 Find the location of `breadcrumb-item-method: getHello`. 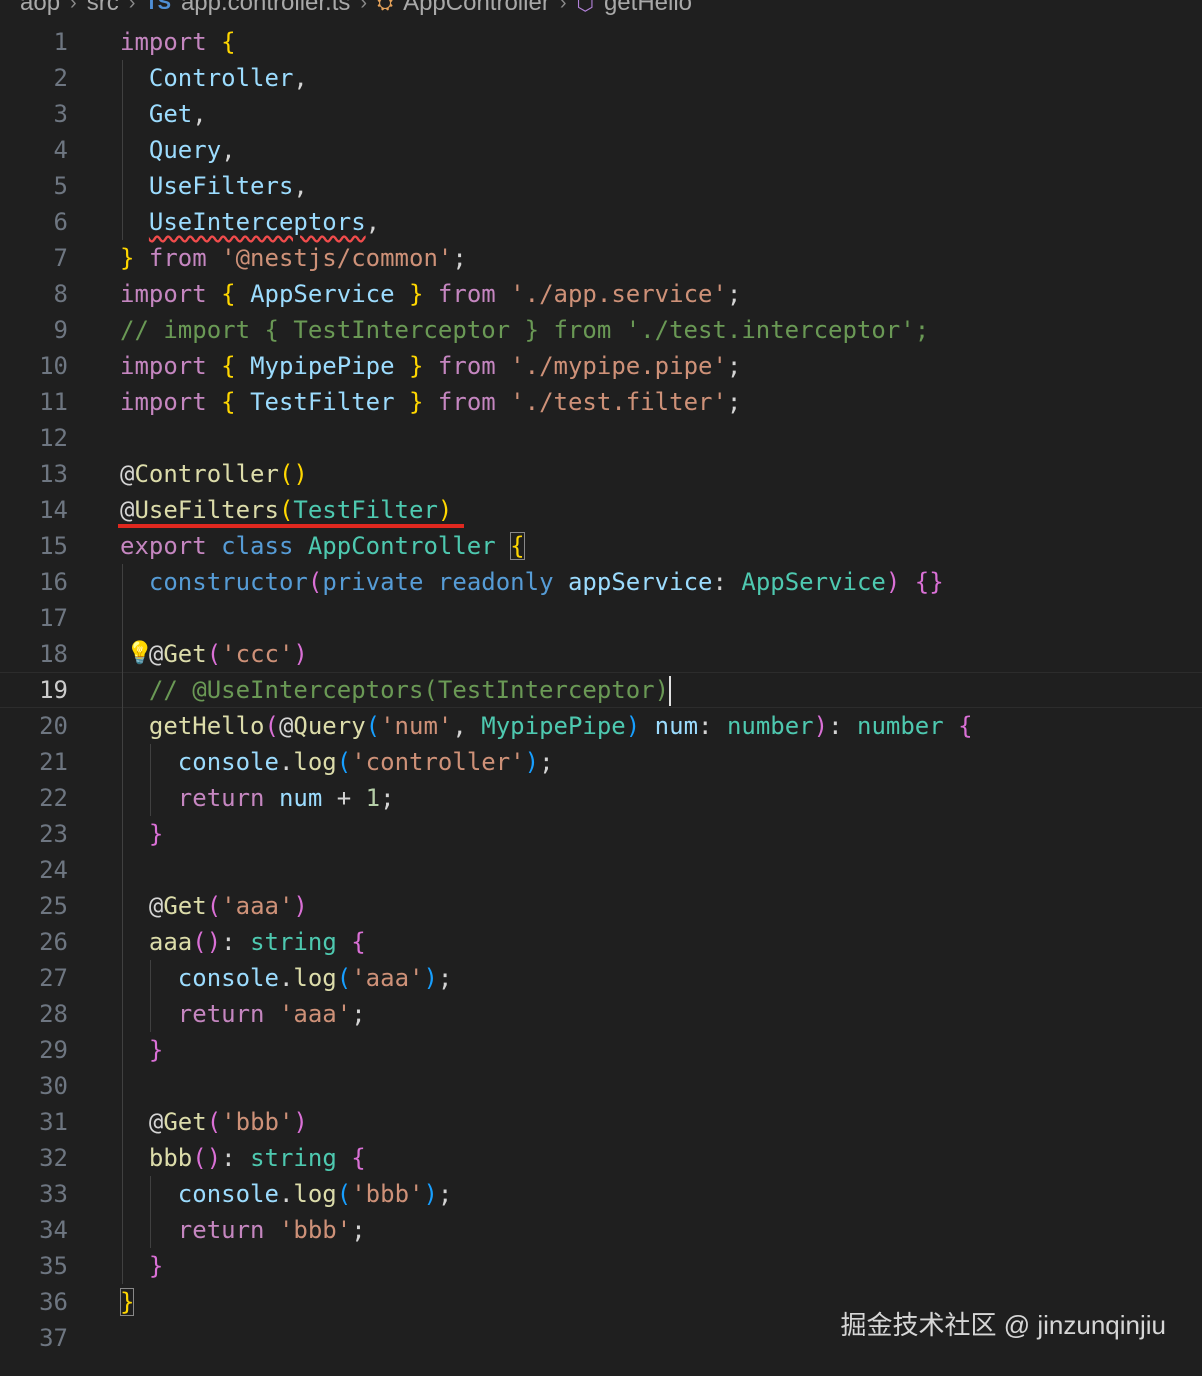

breadcrumb-item-method: getHello is located at coordinates (648, 8).